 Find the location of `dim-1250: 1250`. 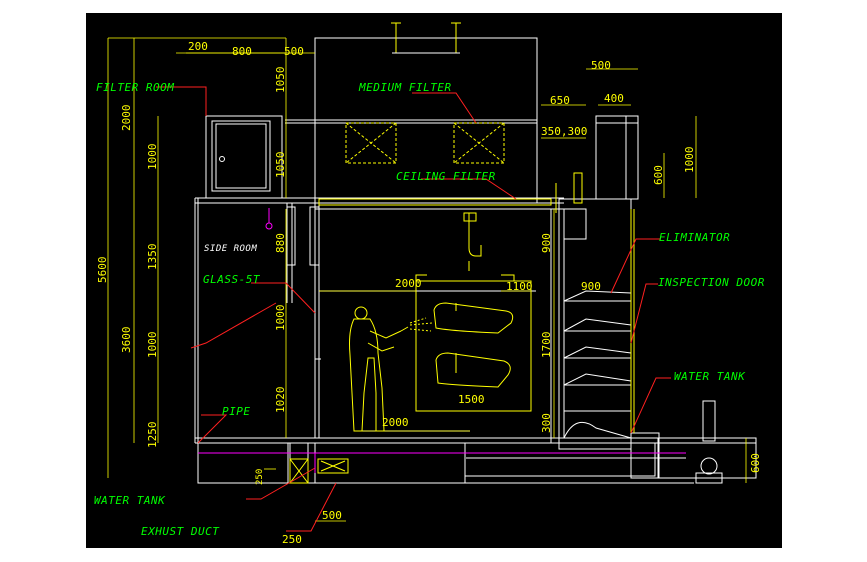

dim-1250: 1250 is located at coordinates (152, 435).